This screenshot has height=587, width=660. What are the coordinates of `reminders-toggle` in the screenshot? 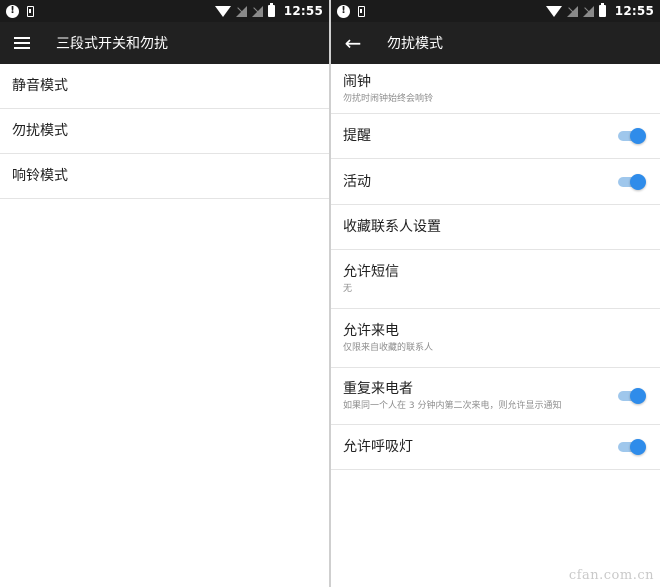 It's located at (631, 136).